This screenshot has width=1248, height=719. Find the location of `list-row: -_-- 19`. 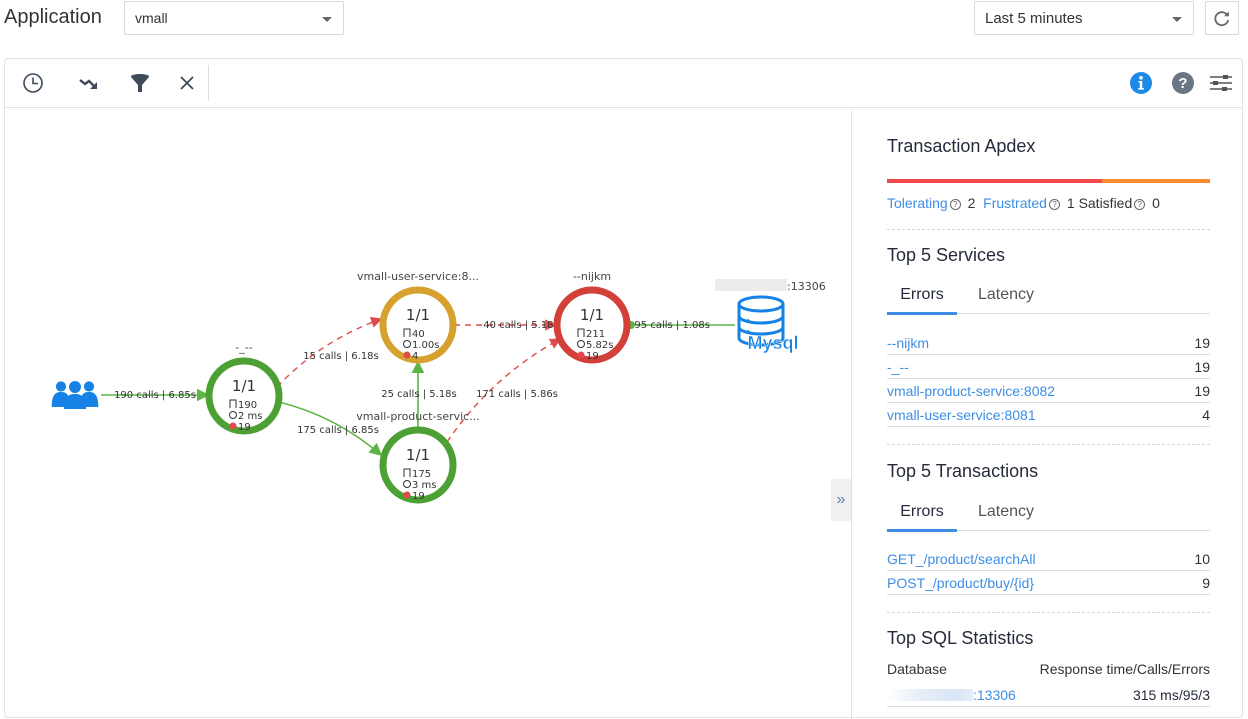

list-row: -_-- 19 is located at coordinates (1048, 367).